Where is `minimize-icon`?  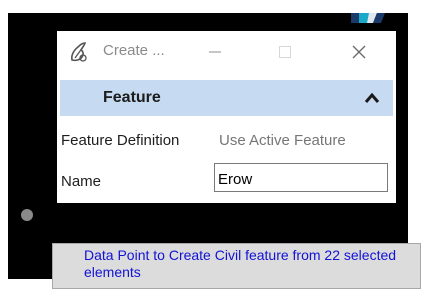 minimize-icon is located at coordinates (215, 52).